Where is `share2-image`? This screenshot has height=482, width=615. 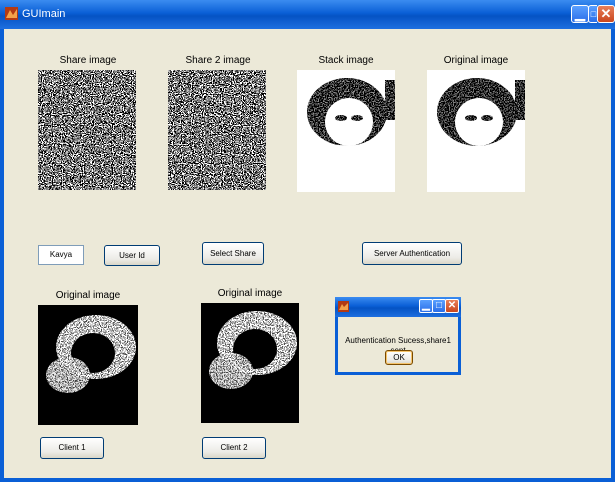 share2-image is located at coordinates (217, 130).